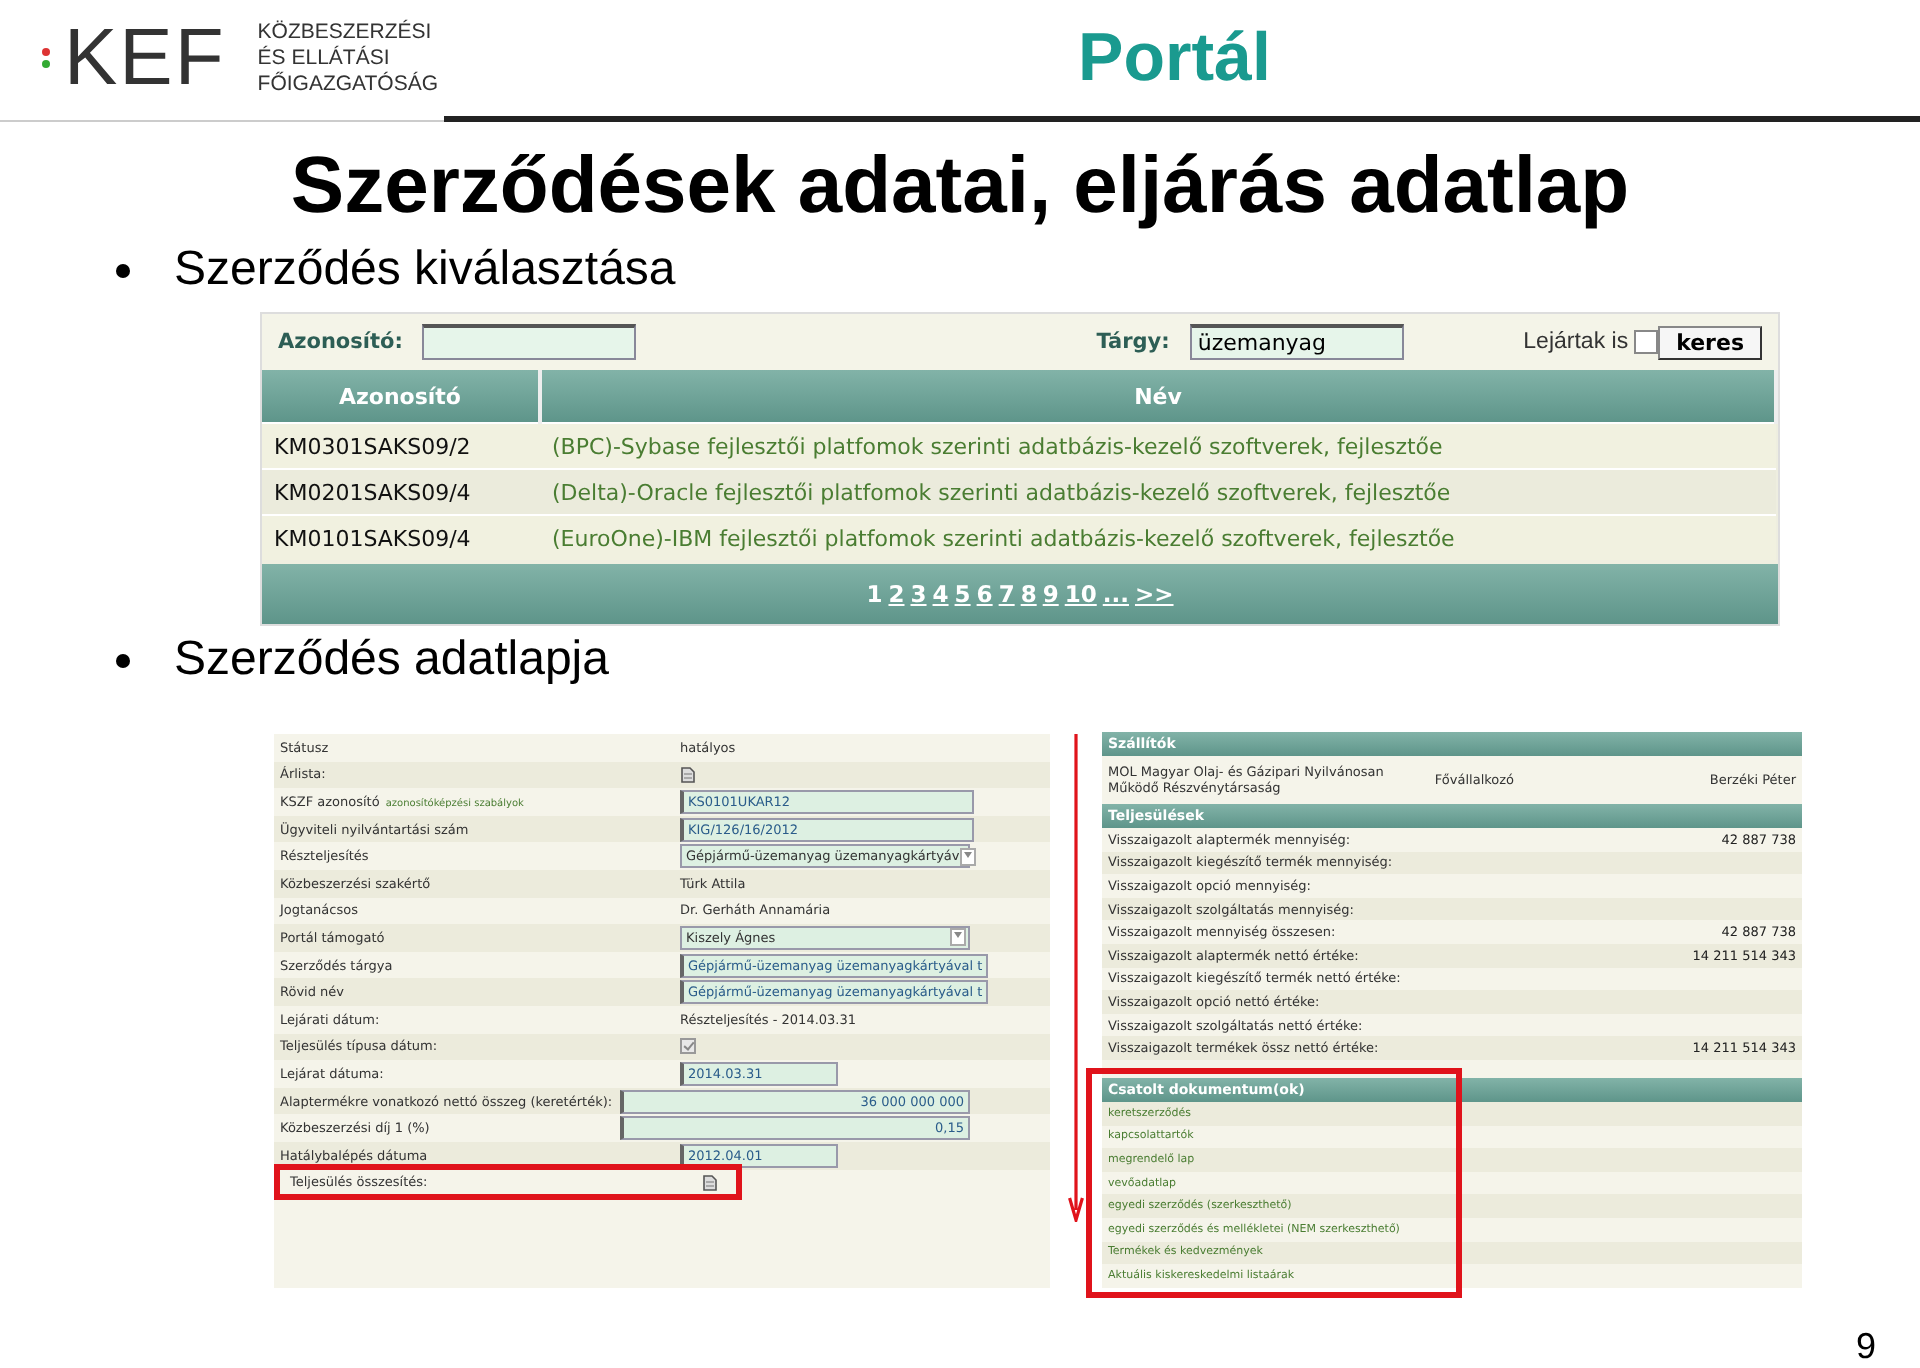 The height and width of the screenshot is (1368, 1920). I want to click on page-link: 1, so click(874, 594).